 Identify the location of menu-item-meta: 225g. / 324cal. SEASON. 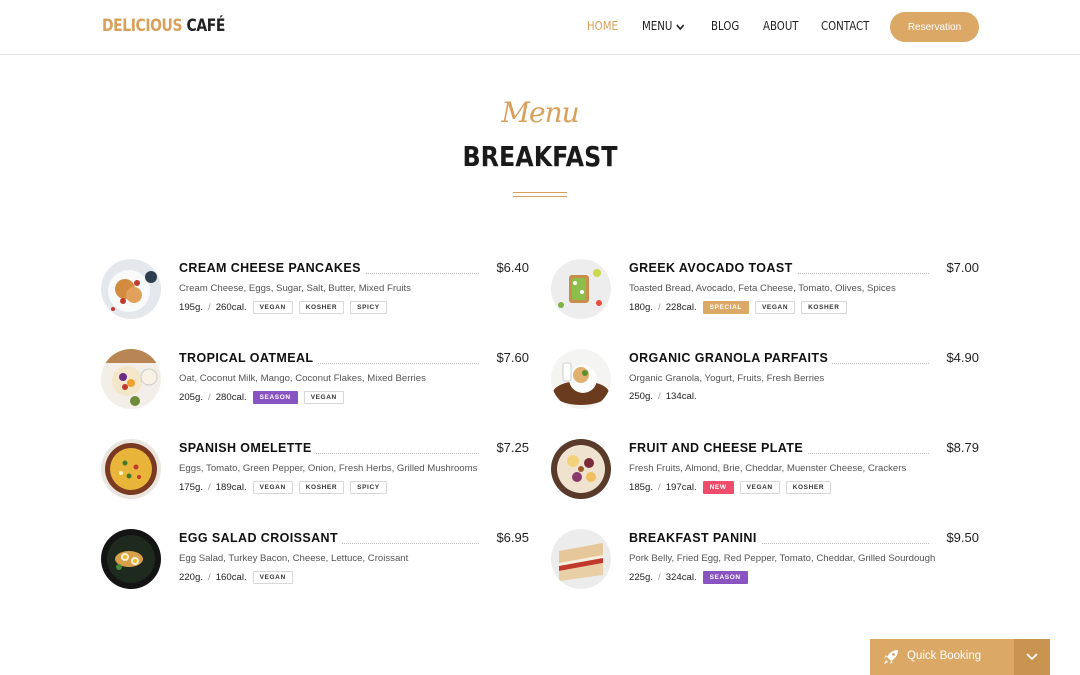
(688, 577).